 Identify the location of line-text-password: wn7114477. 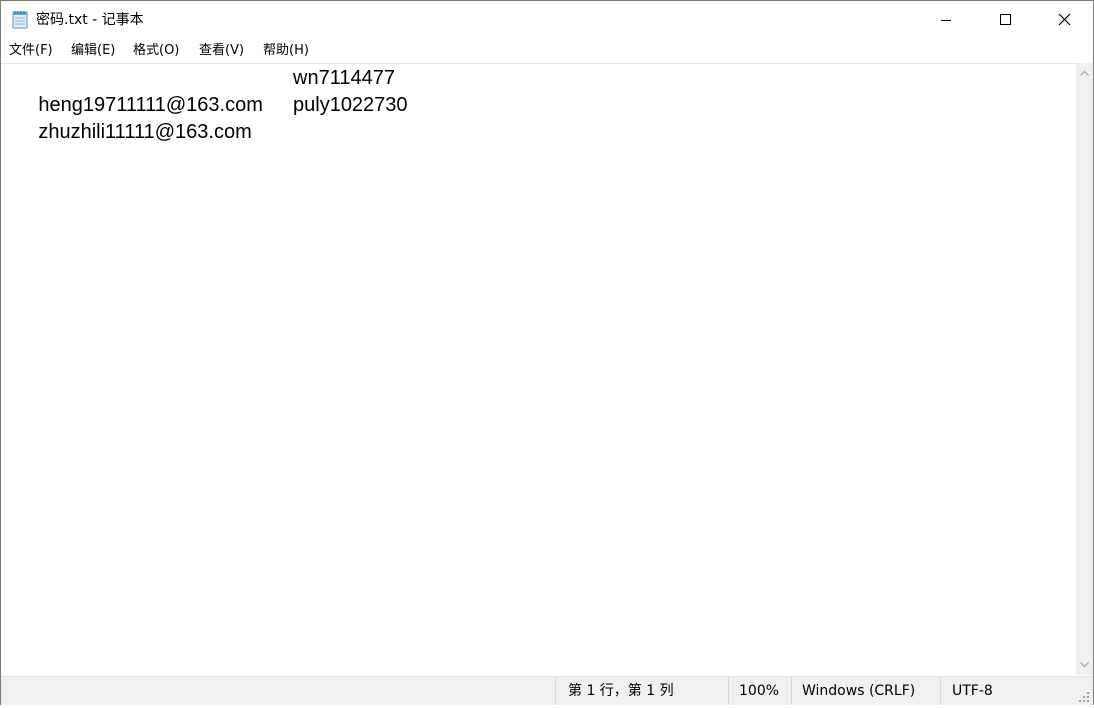
(344, 78).